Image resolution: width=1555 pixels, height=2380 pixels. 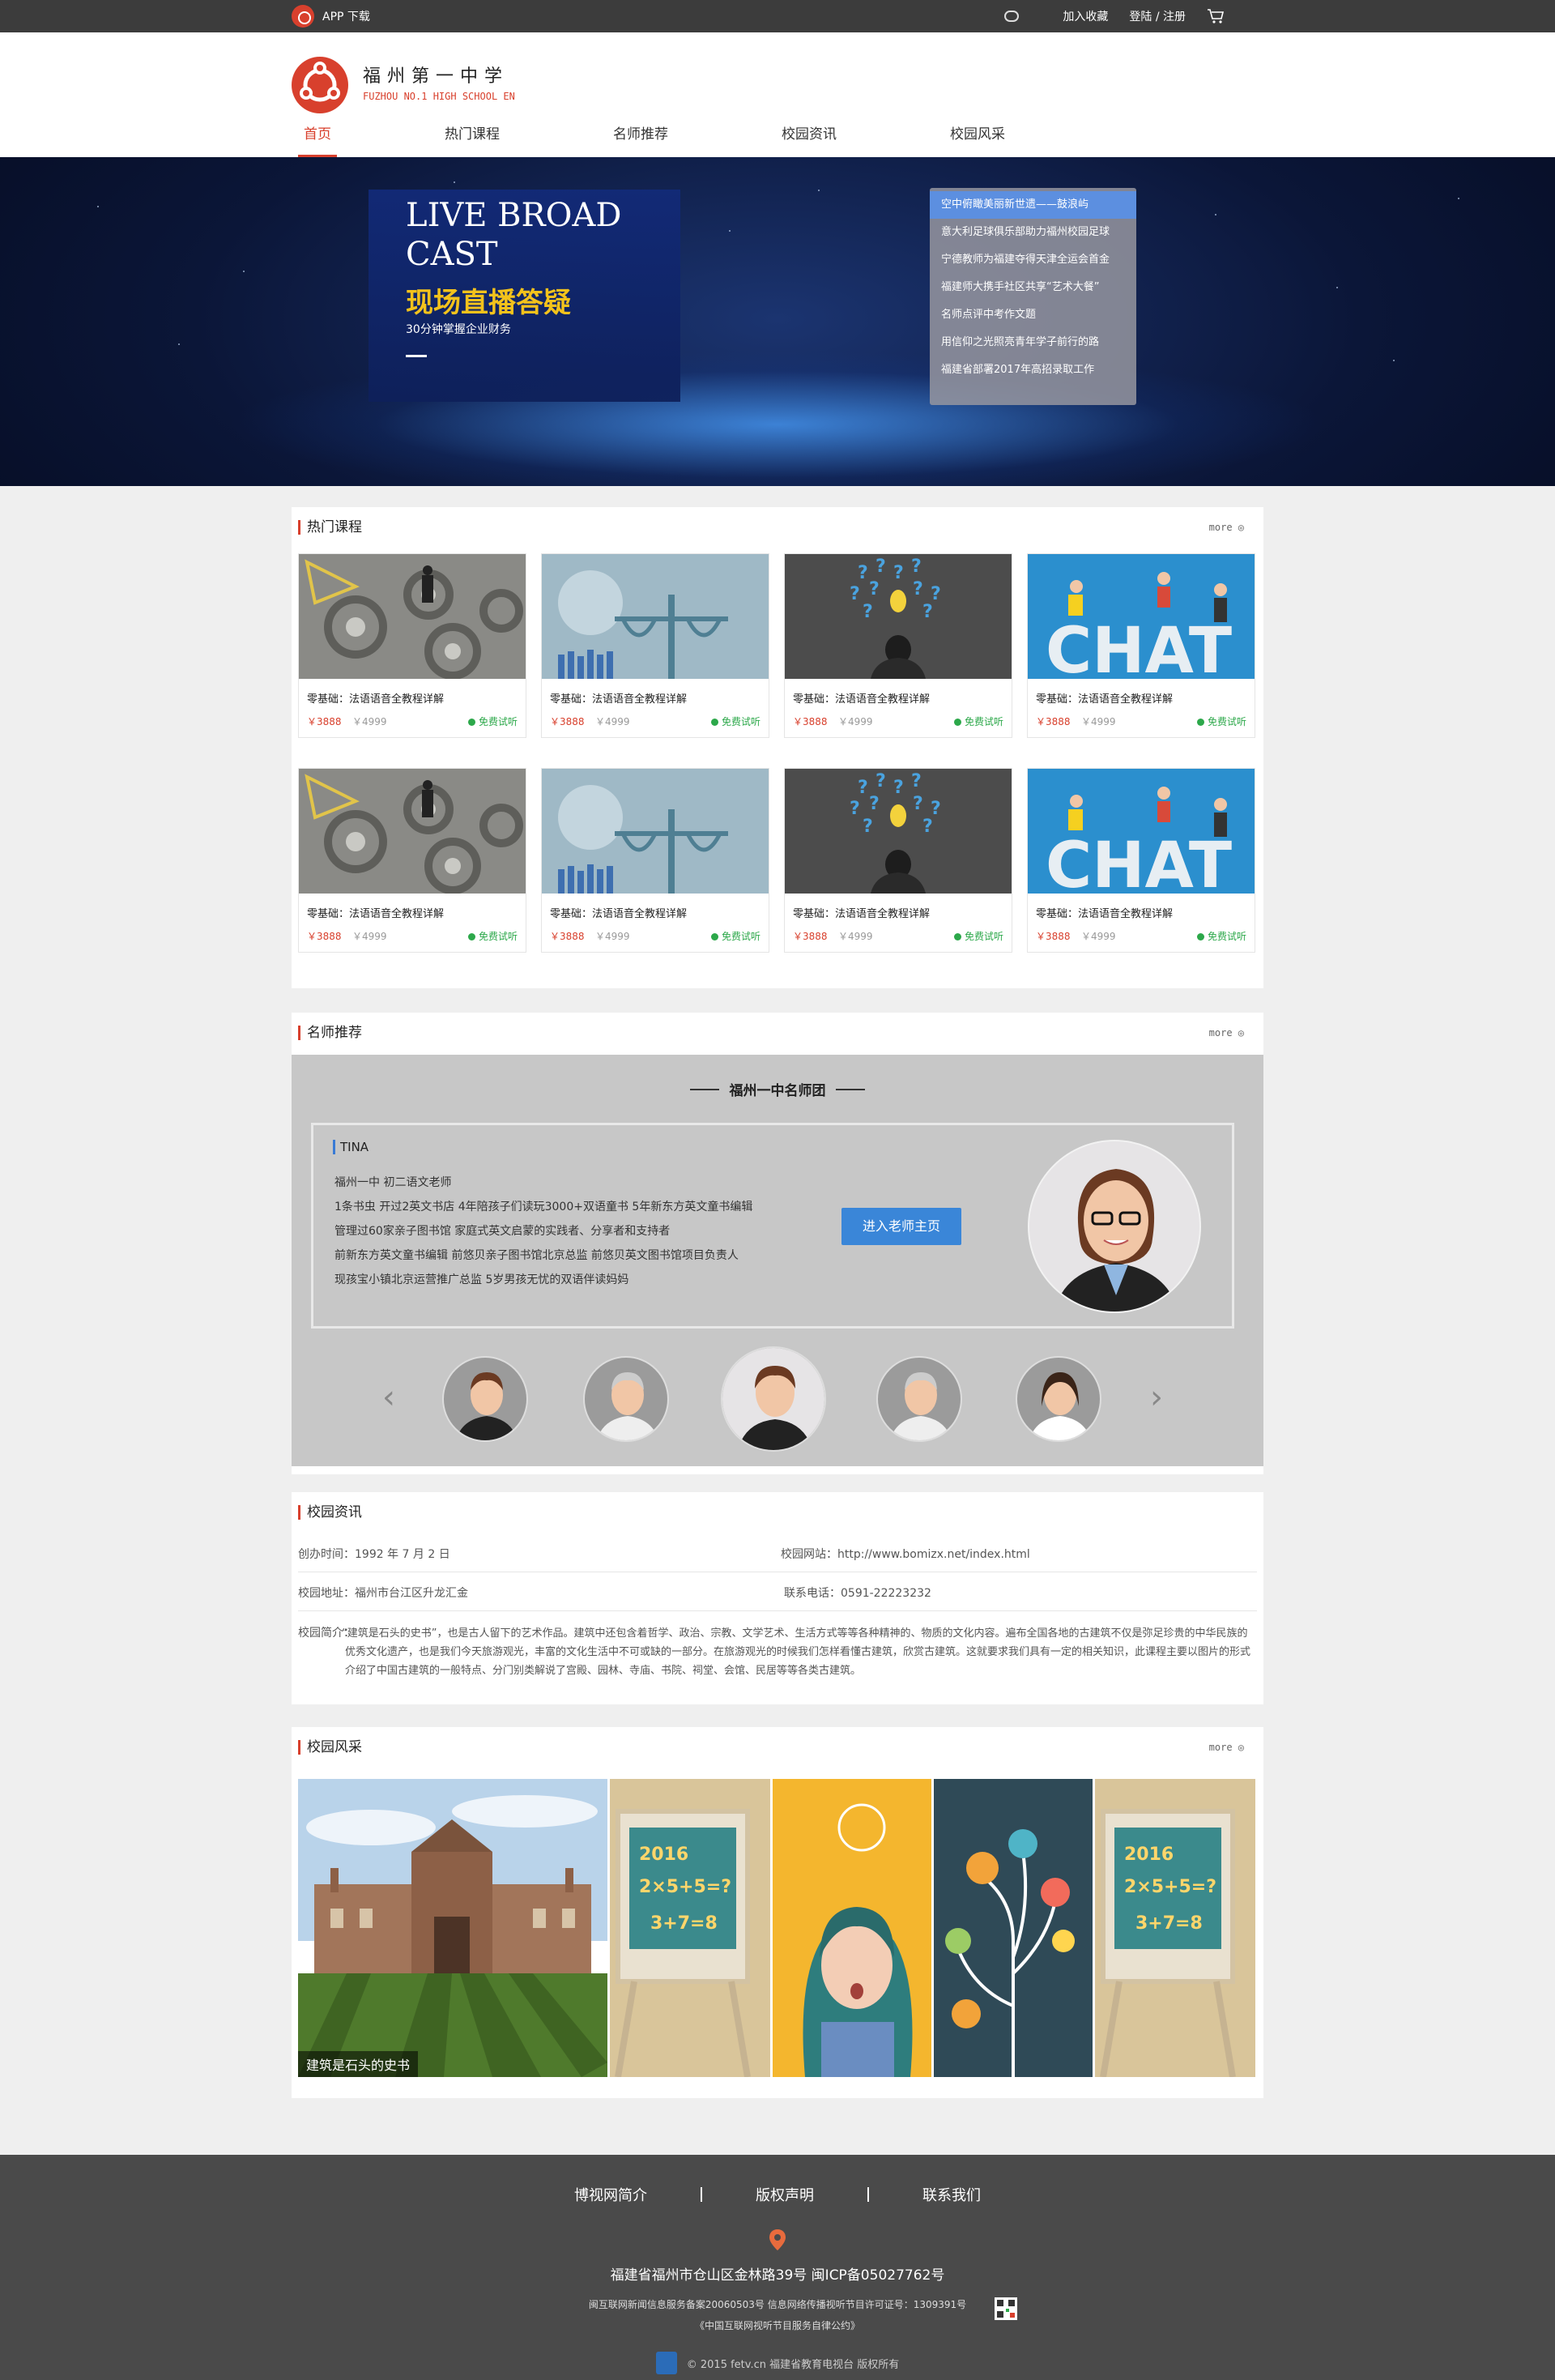 I want to click on teacher-homepage-button: 进入老师主页, so click(x=901, y=1226).